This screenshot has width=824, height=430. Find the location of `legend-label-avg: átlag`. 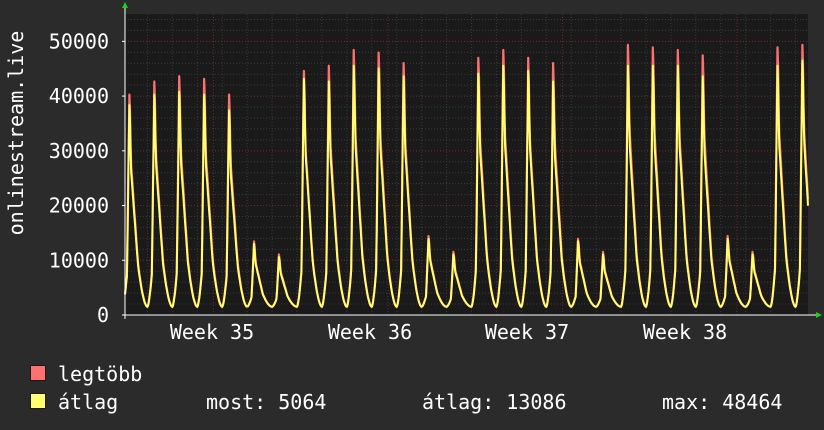

legend-label-avg: átlag is located at coordinates (88, 402).